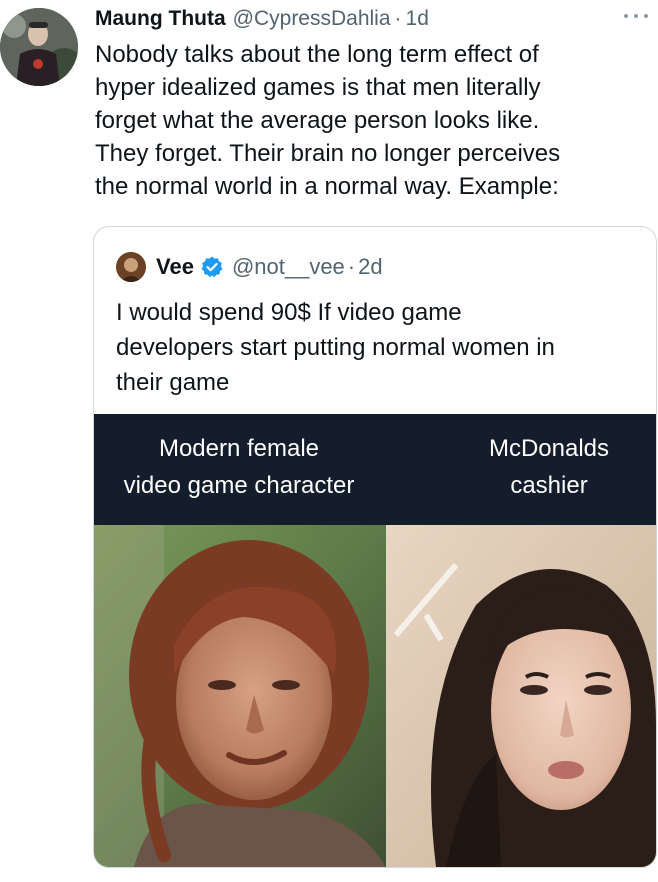 The width and height of the screenshot is (658, 882). Describe the element at coordinates (160, 19) in the screenshot. I see `display-name: Maung Thuta` at that location.